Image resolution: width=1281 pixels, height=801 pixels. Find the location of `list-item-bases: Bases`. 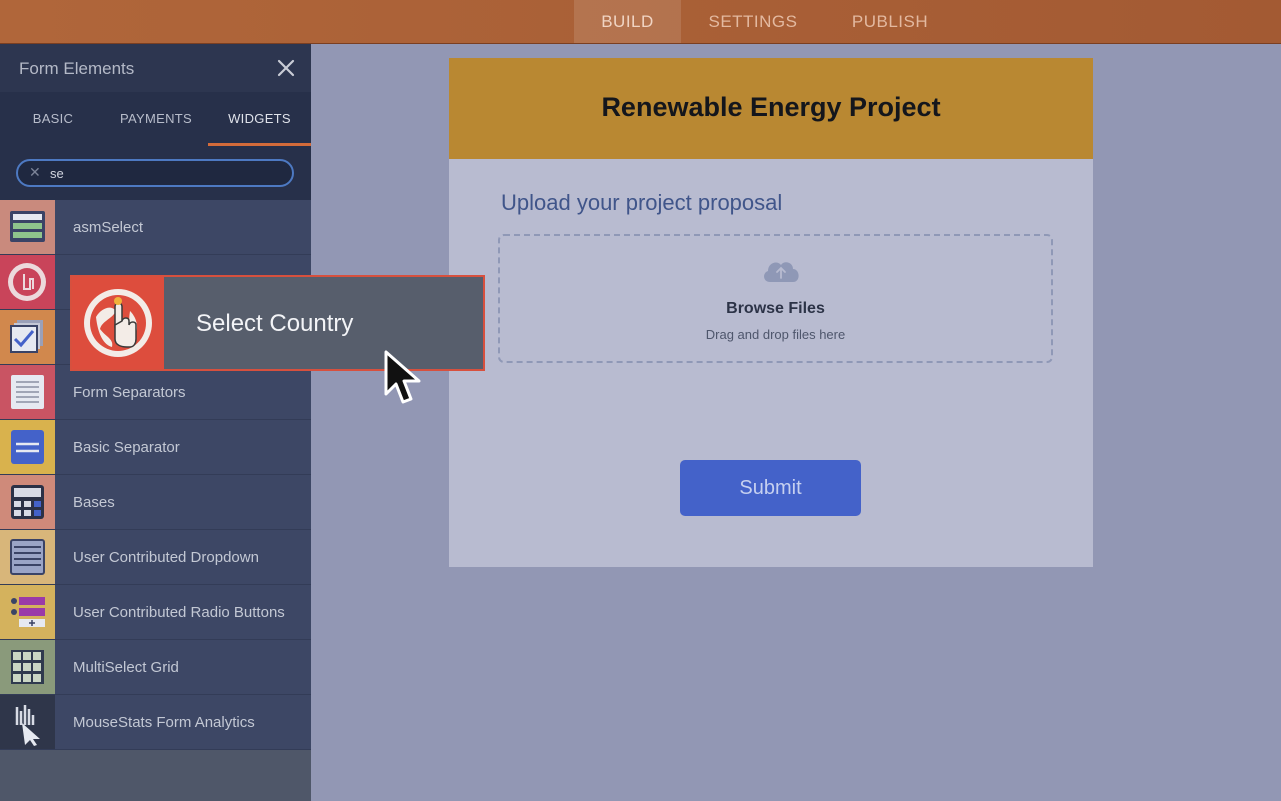

list-item-bases: Bases is located at coordinates (155, 502).